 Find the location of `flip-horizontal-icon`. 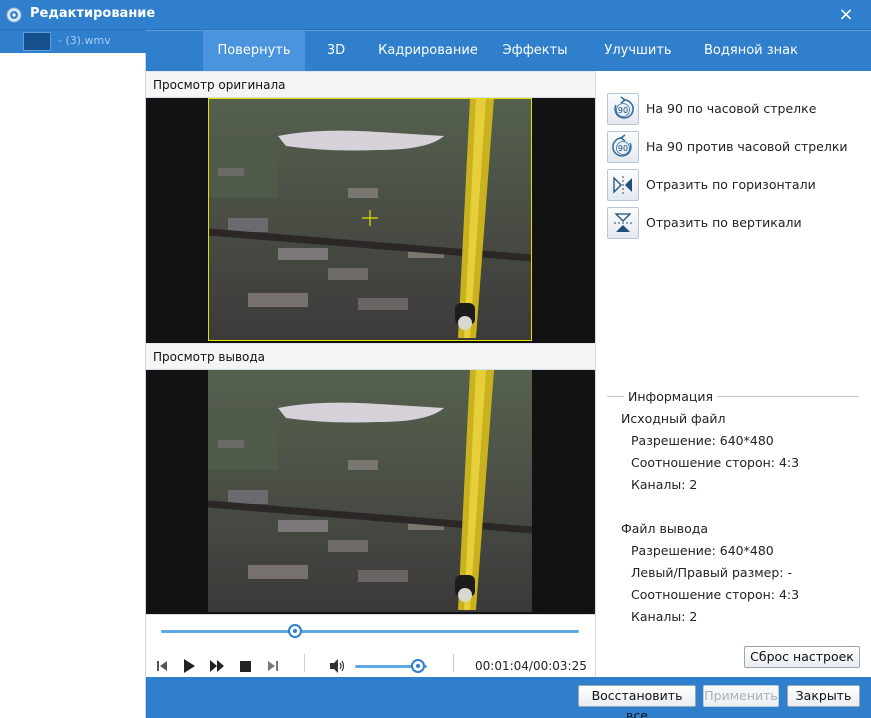

flip-horizontal-icon is located at coordinates (623, 185).